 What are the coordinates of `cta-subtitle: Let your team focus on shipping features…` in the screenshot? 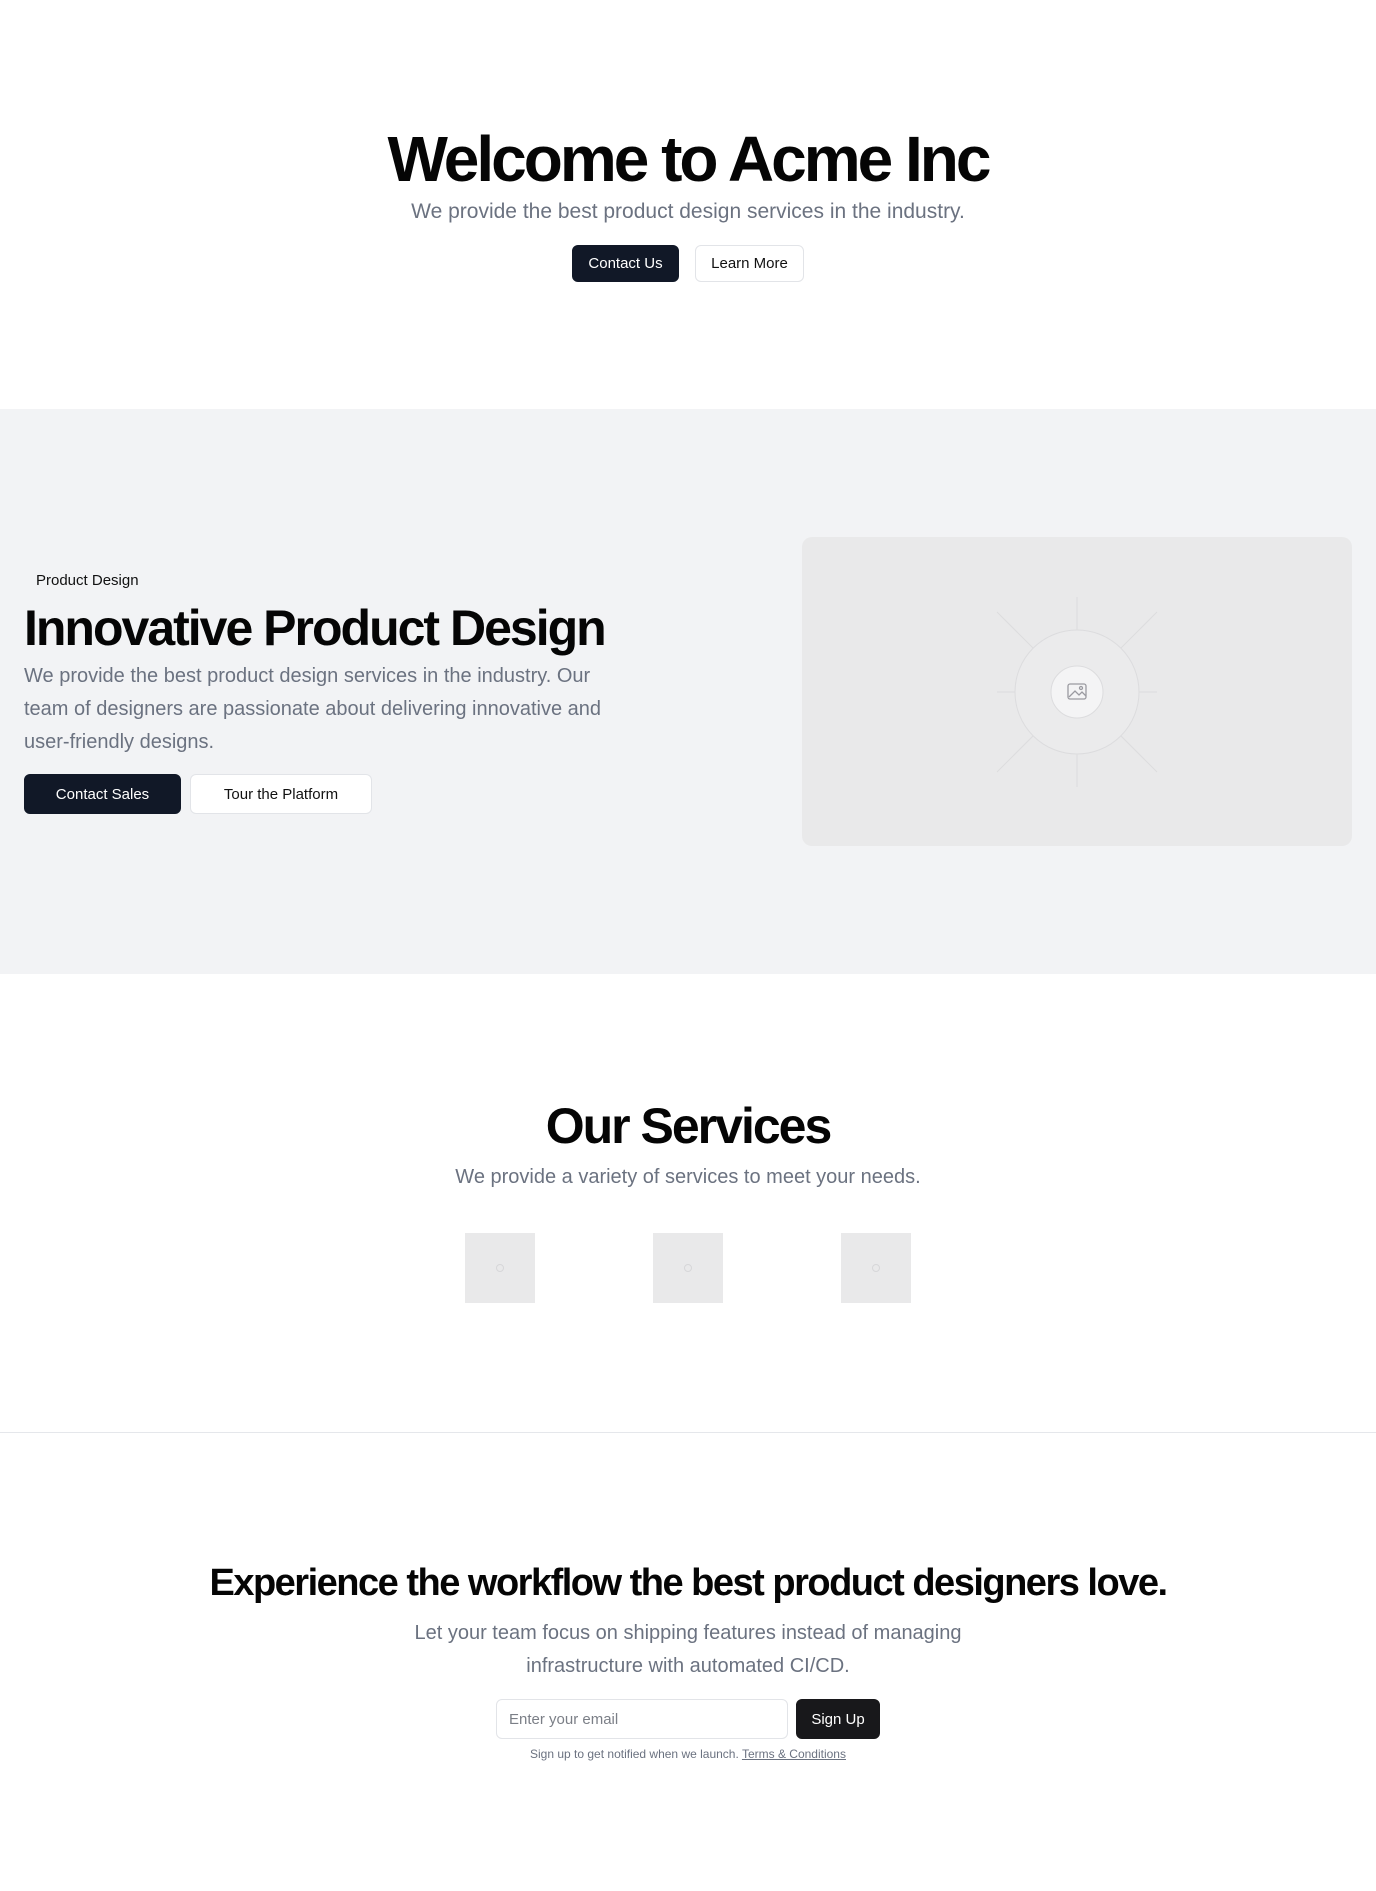 It's located at (688, 1649).